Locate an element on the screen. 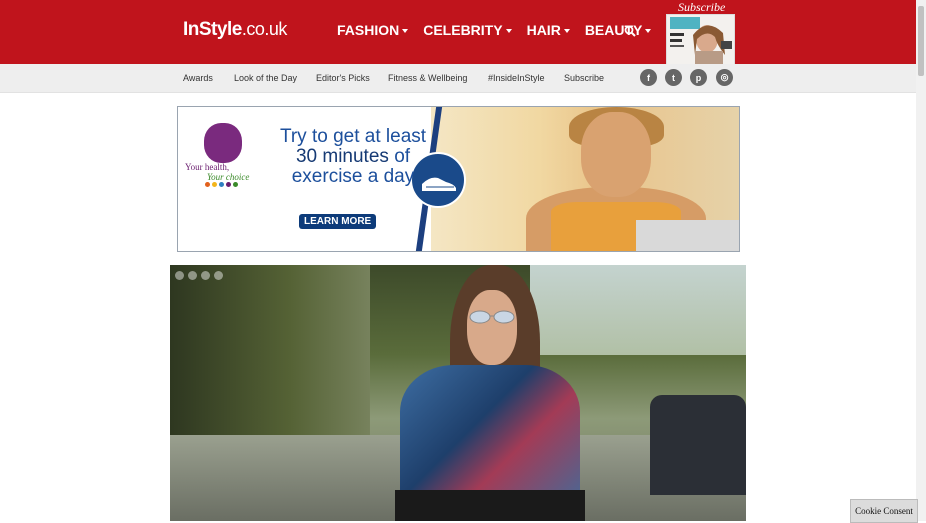 This screenshot has height=523, width=926. sunglasses-icon is located at coordinates (492, 317).